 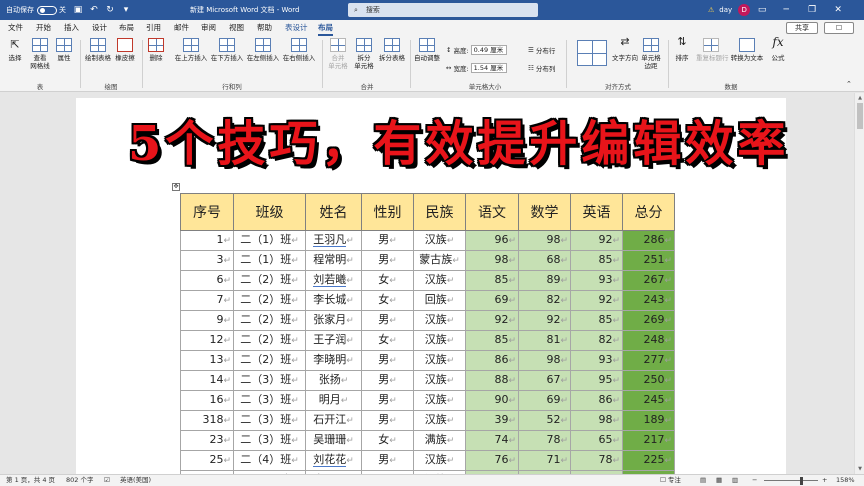 What do you see at coordinates (40, 54) in the screenshot?
I see `view-gridlines-button: 查看 网格线` at bounding box center [40, 54].